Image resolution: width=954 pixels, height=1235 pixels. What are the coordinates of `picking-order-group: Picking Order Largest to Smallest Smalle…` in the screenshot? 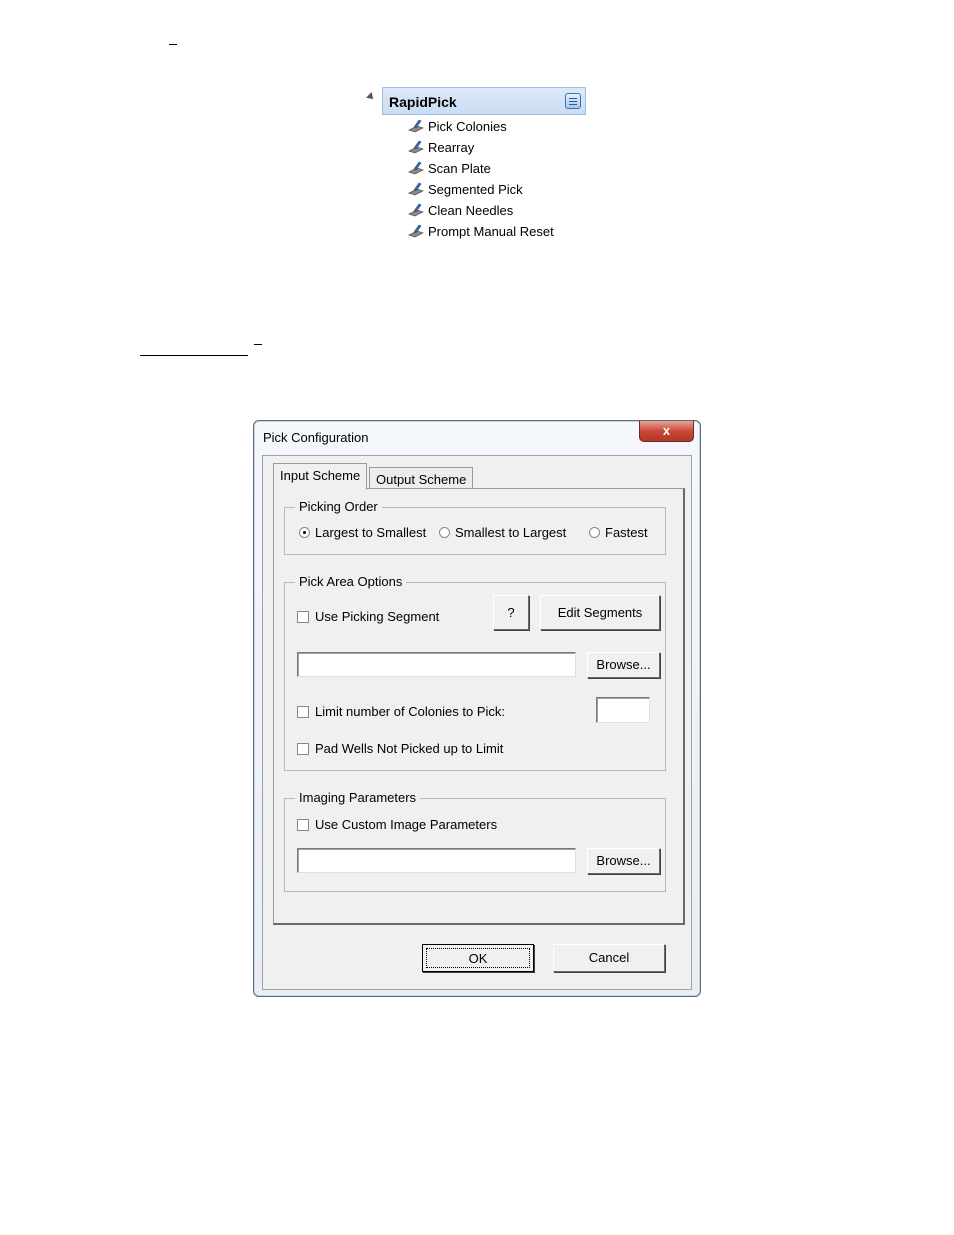 It's located at (475, 527).